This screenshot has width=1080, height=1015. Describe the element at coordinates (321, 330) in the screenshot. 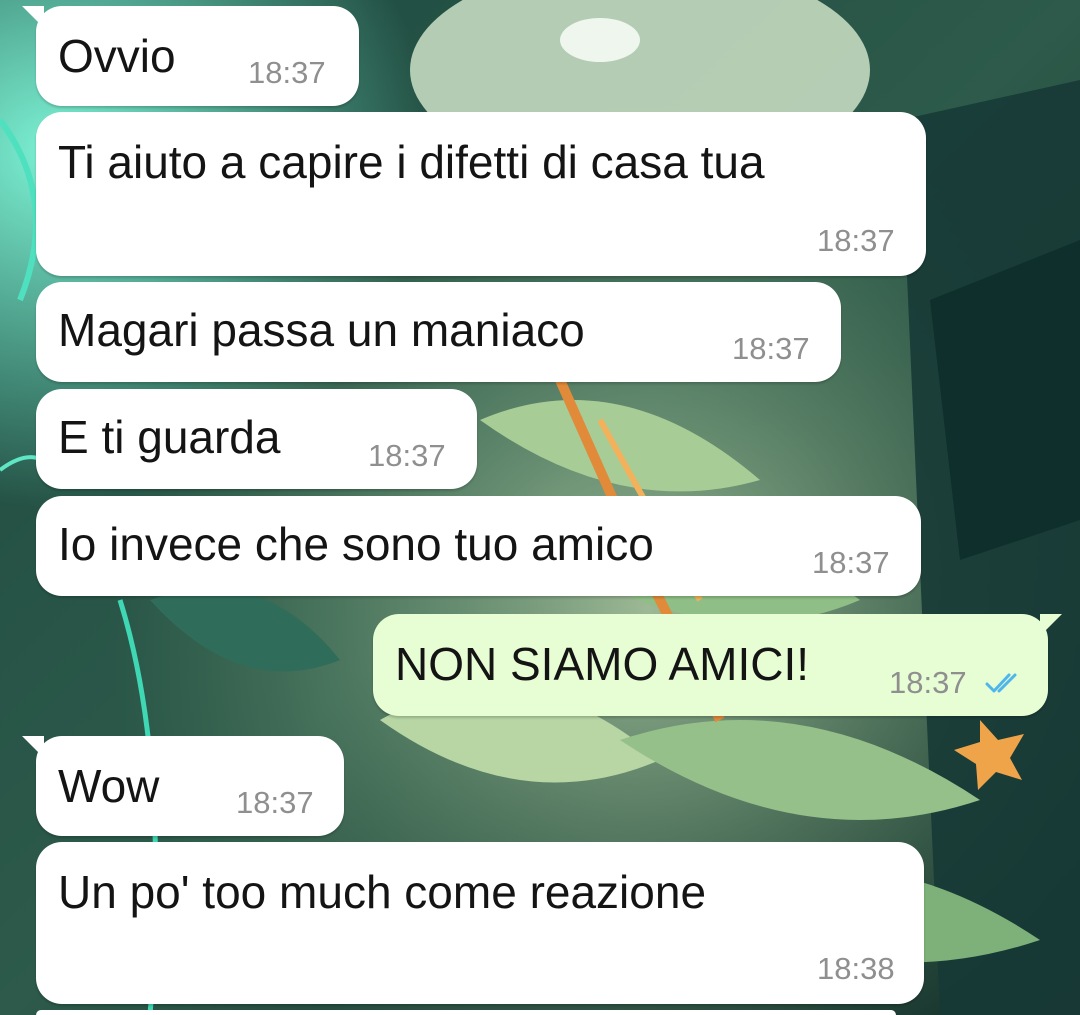

I see `message-text: Magari passa un maniaco` at that location.